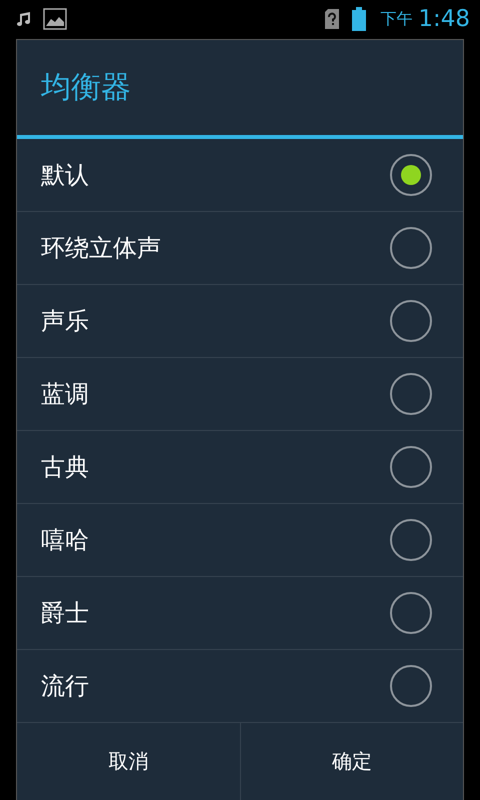 The image size is (480, 800). I want to click on option-row: 环绕立体声, so click(240, 248).